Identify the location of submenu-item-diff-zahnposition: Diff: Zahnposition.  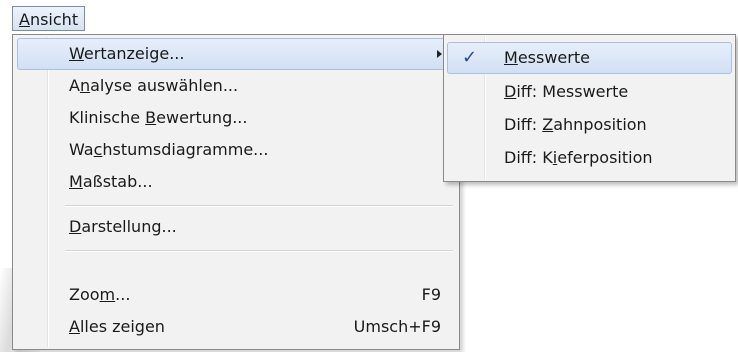
(589, 125).